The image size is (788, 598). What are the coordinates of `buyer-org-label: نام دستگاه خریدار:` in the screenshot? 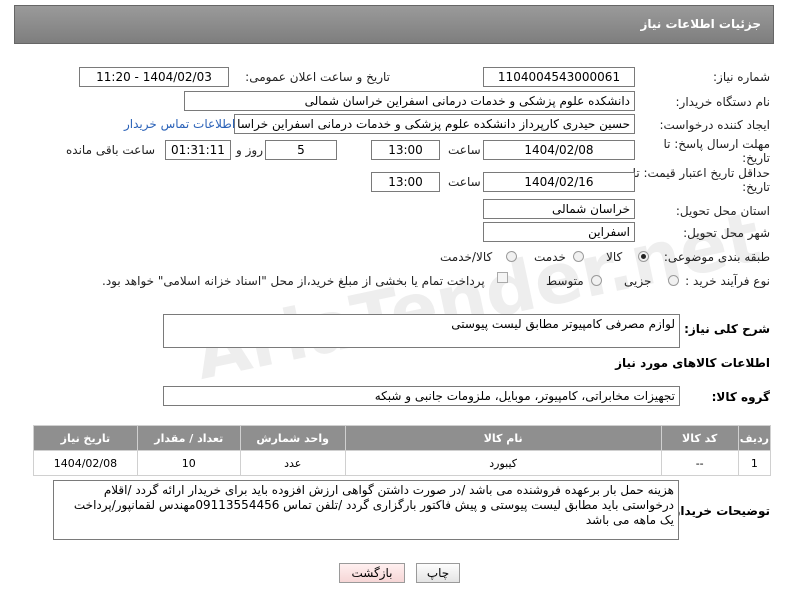 It's located at (723, 102).